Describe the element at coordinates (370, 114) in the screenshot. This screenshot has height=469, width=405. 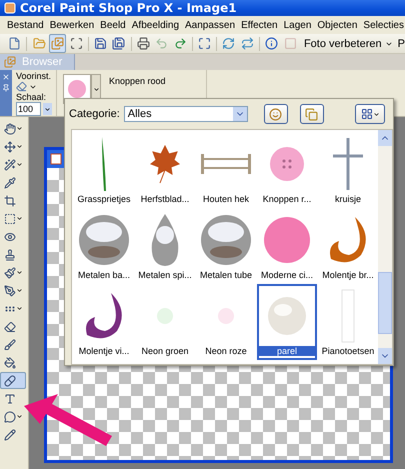
I see `view-button` at that location.